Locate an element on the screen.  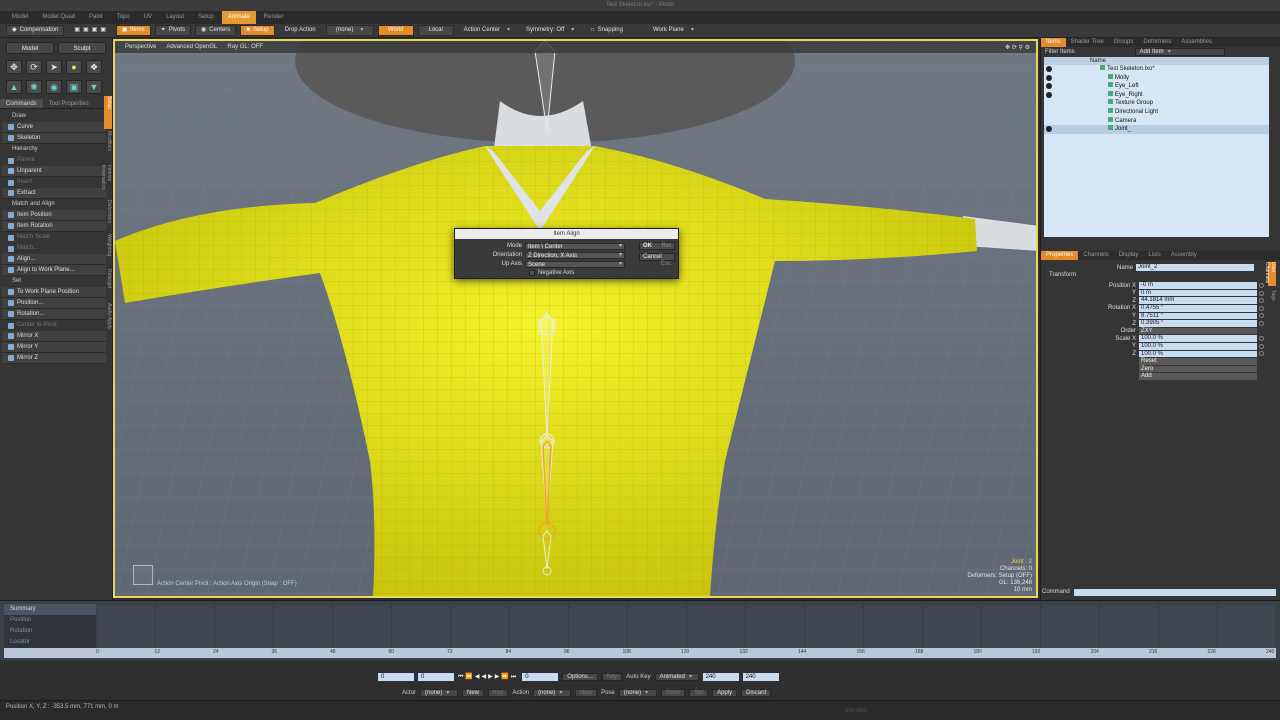
model-mode-button: Model is located at coordinates (30, 48).